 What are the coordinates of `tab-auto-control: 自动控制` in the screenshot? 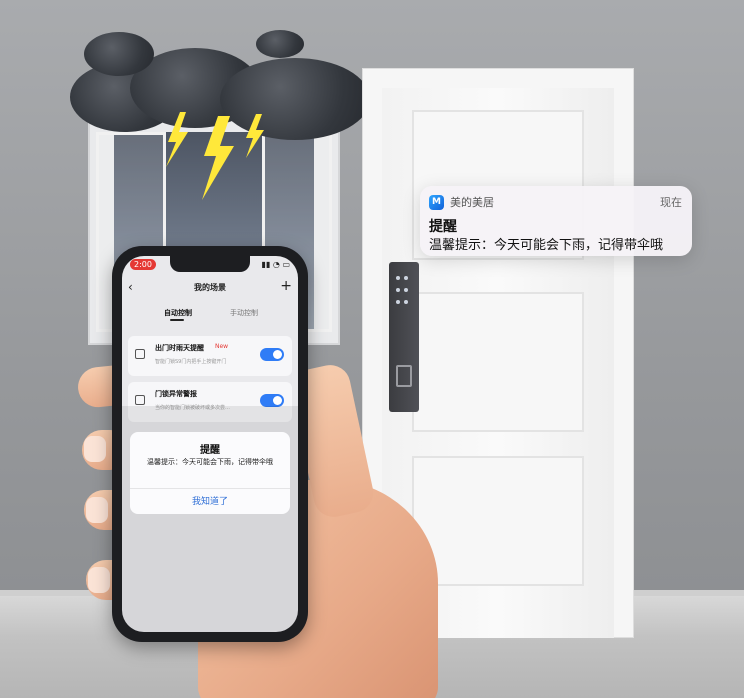 It's located at (178, 313).